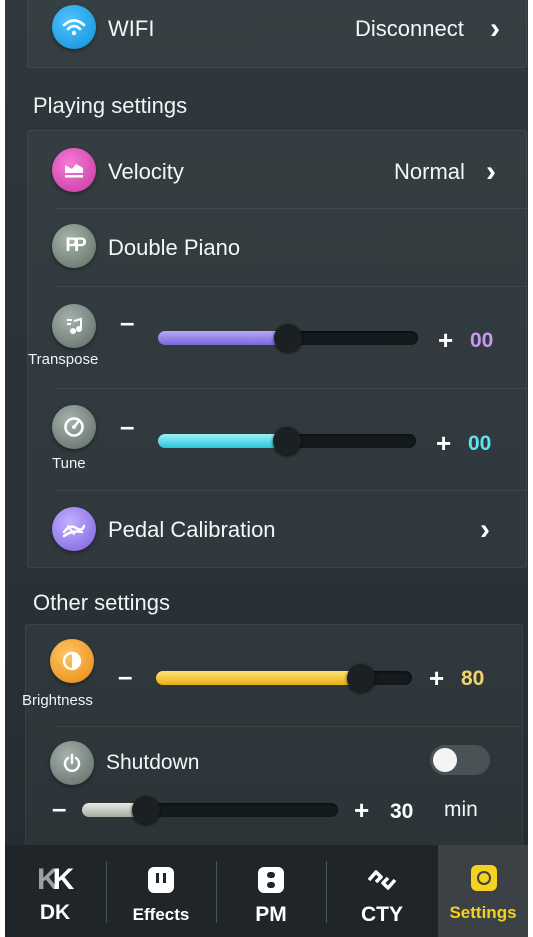  Describe the element at coordinates (72, 763) in the screenshot. I see `power-icon` at that location.